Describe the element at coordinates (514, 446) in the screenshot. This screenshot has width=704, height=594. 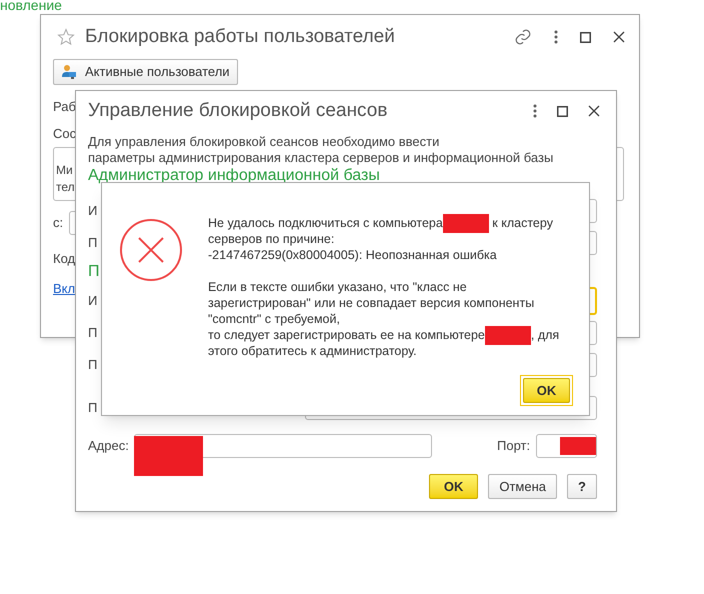
I see `field-label: Порт:` at that location.